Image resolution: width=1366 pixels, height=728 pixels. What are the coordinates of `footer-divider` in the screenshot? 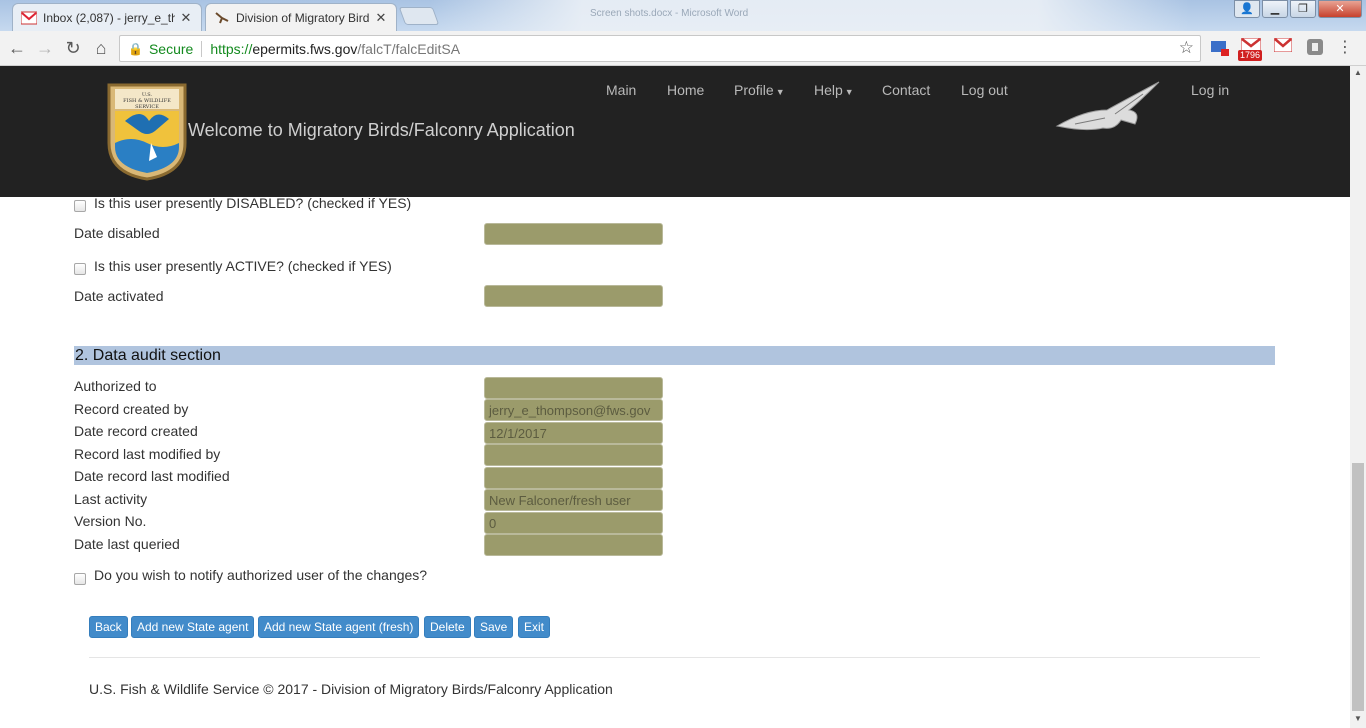 It's located at (674, 657).